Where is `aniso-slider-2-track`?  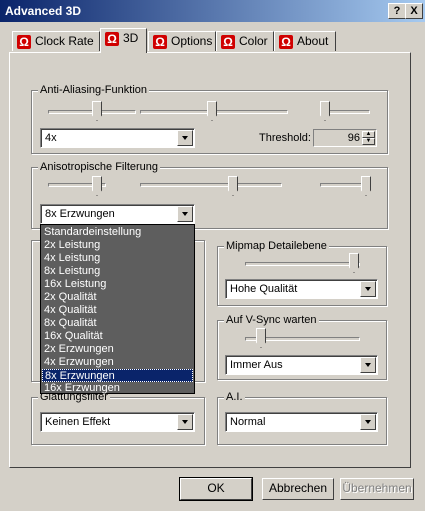 aniso-slider-2-track is located at coordinates (211, 185).